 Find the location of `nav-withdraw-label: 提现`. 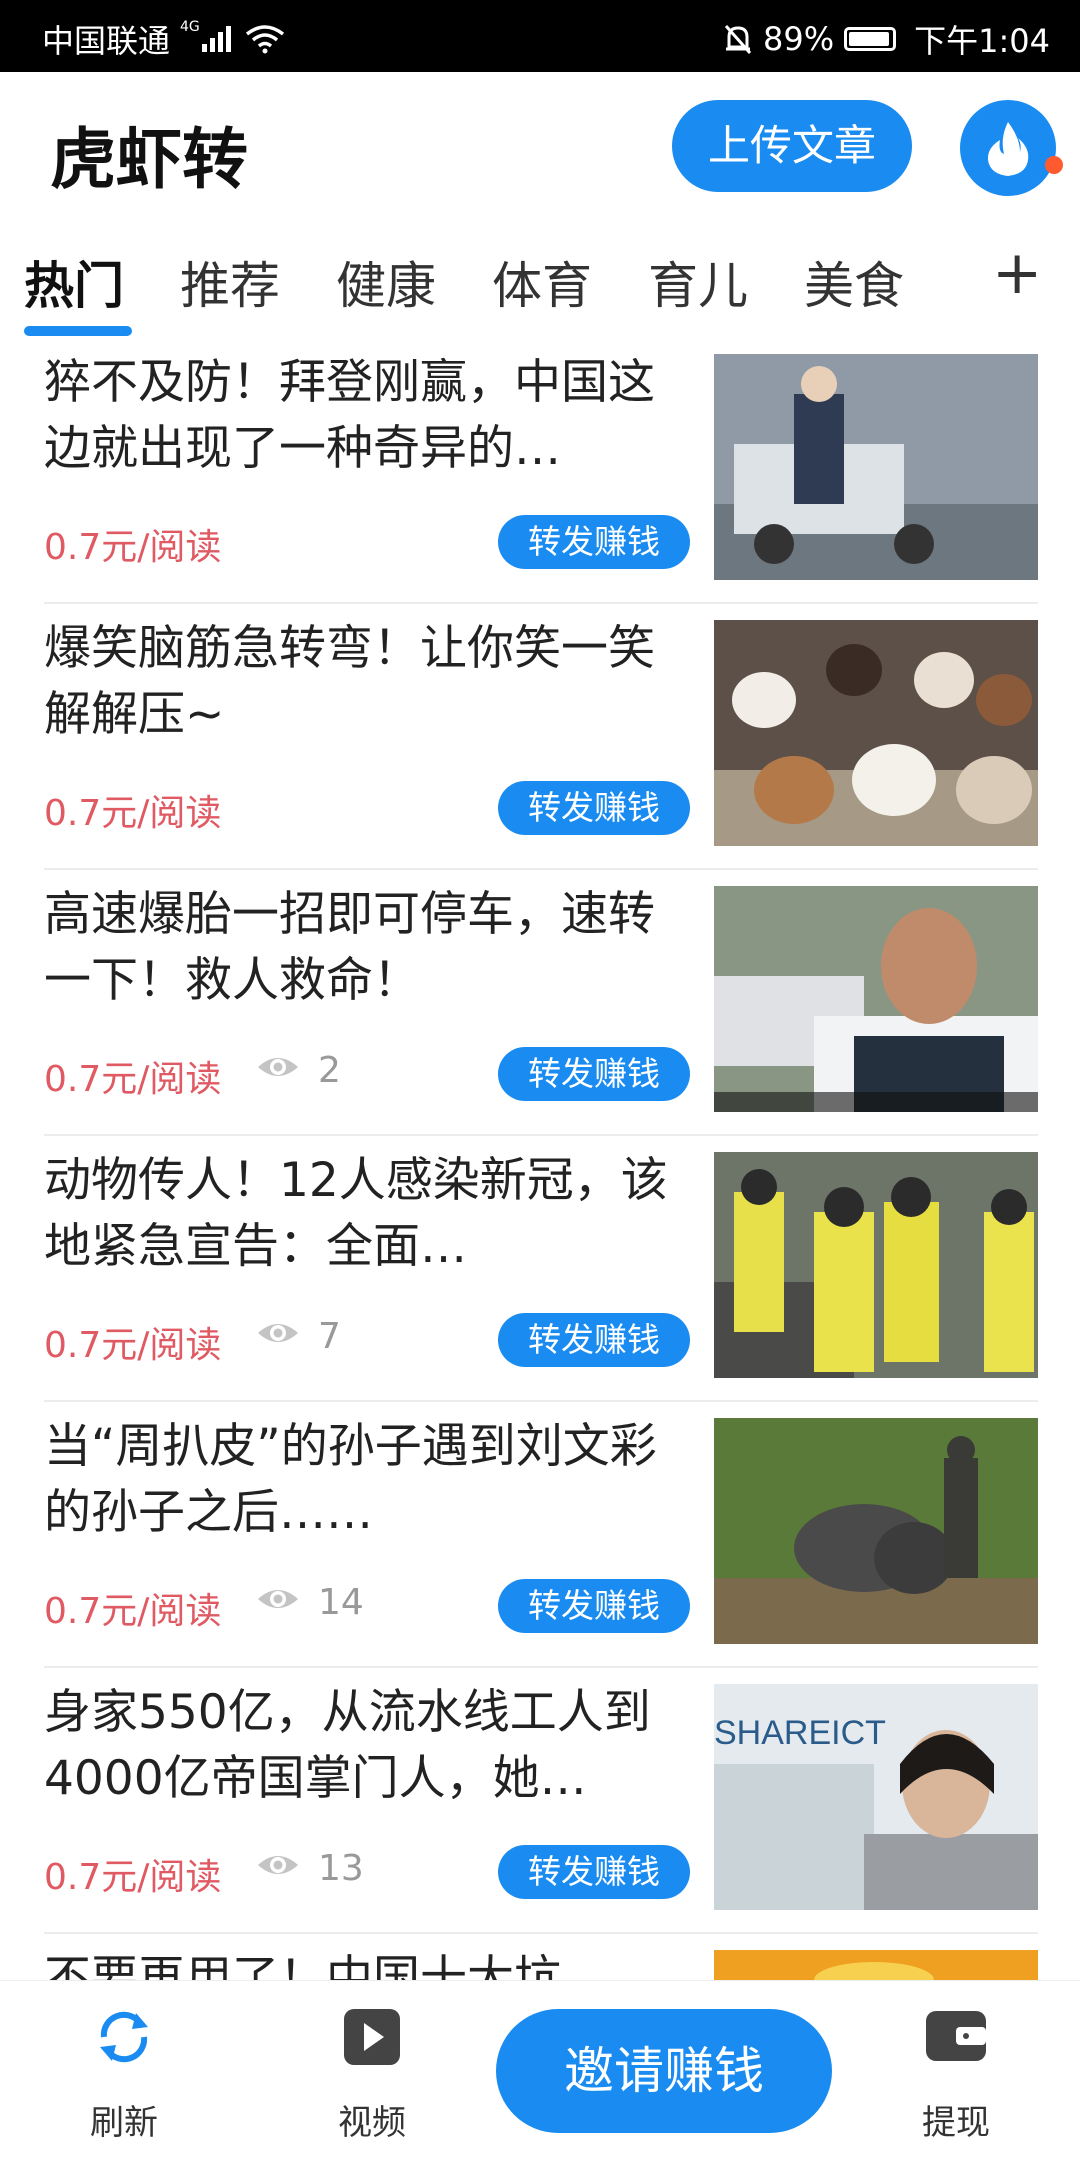

nav-withdraw-label: 提现 is located at coordinates (956, 2123).